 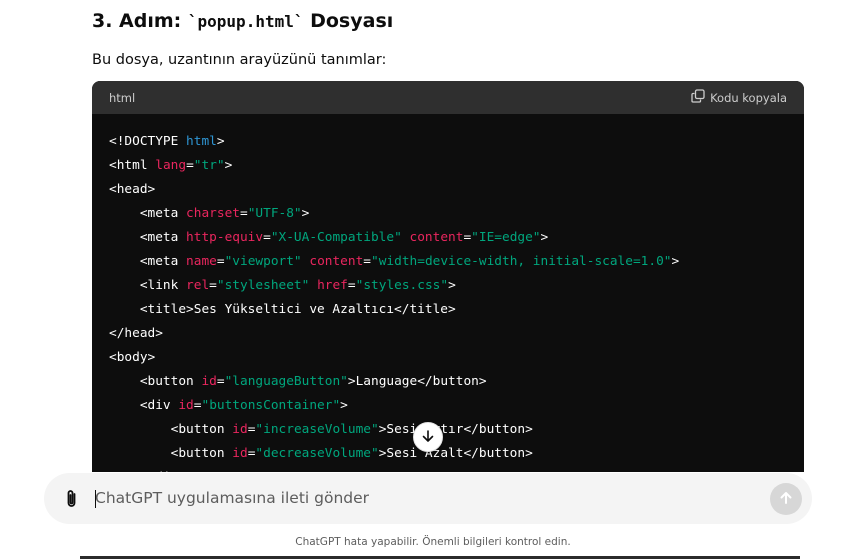 I want to click on code-token: charset, so click(x=213, y=213).